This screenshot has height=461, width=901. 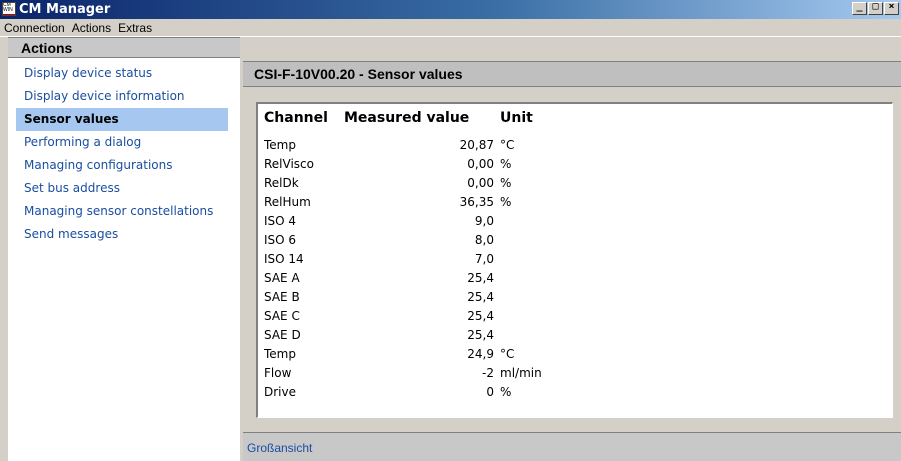 What do you see at coordinates (124, 211) in the screenshot?
I see `sidebar-item-managing-sensor-constellations: Managing sensor constellations` at bounding box center [124, 211].